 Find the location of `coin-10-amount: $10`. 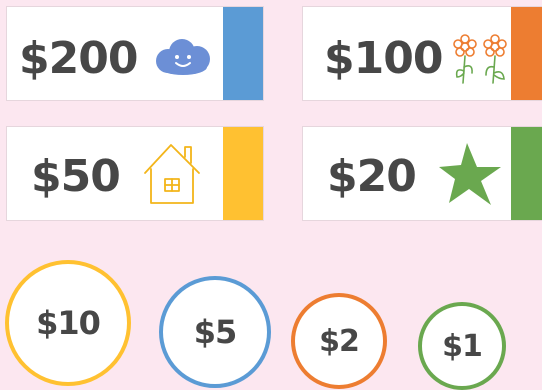

coin-10-amount: $10 is located at coordinates (68, 323).